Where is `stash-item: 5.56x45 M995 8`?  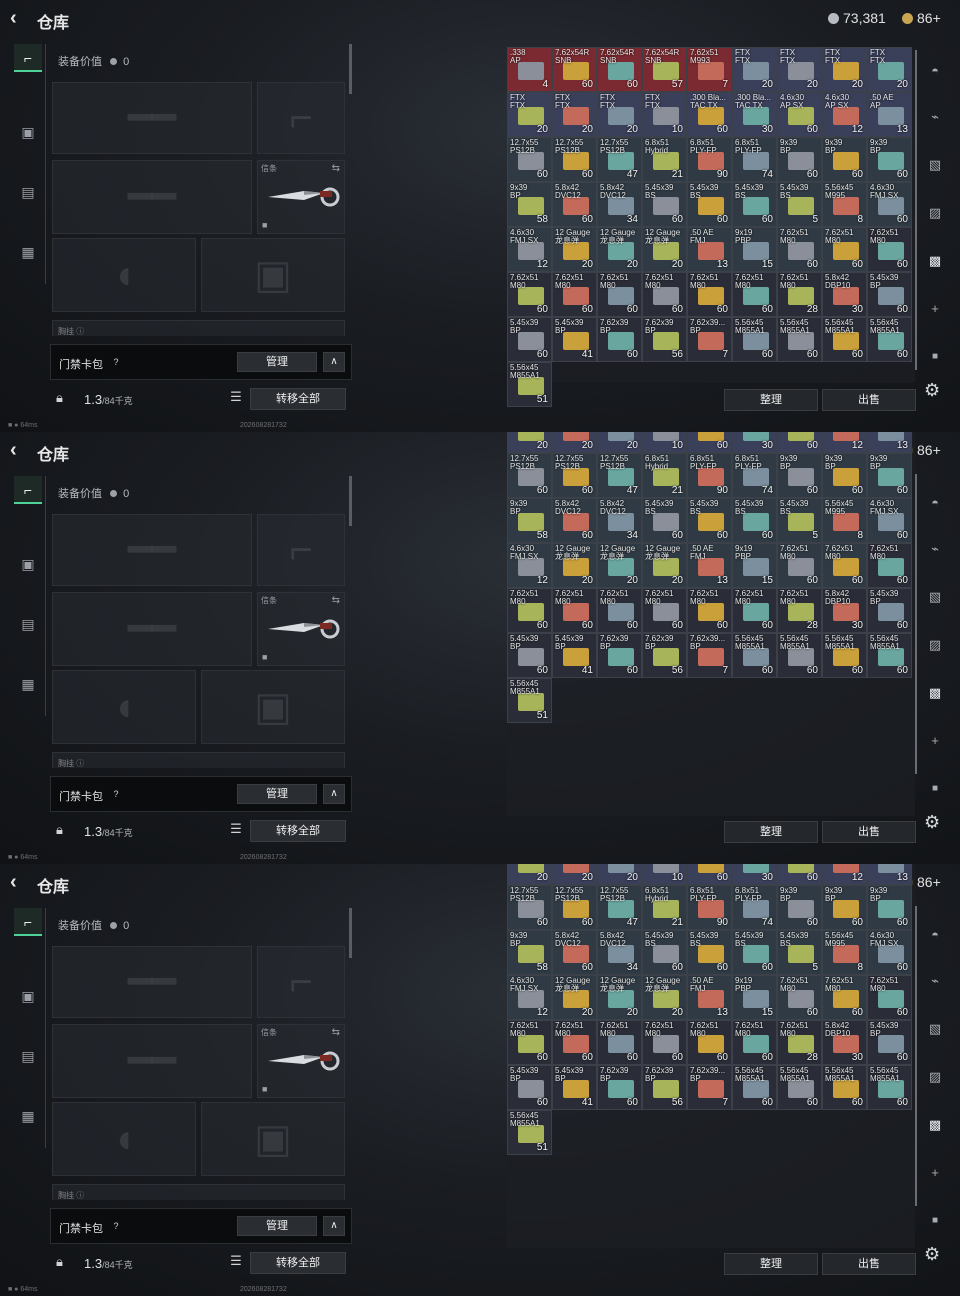
stash-item: 5.56x45 M995 8 is located at coordinates (844, 204).